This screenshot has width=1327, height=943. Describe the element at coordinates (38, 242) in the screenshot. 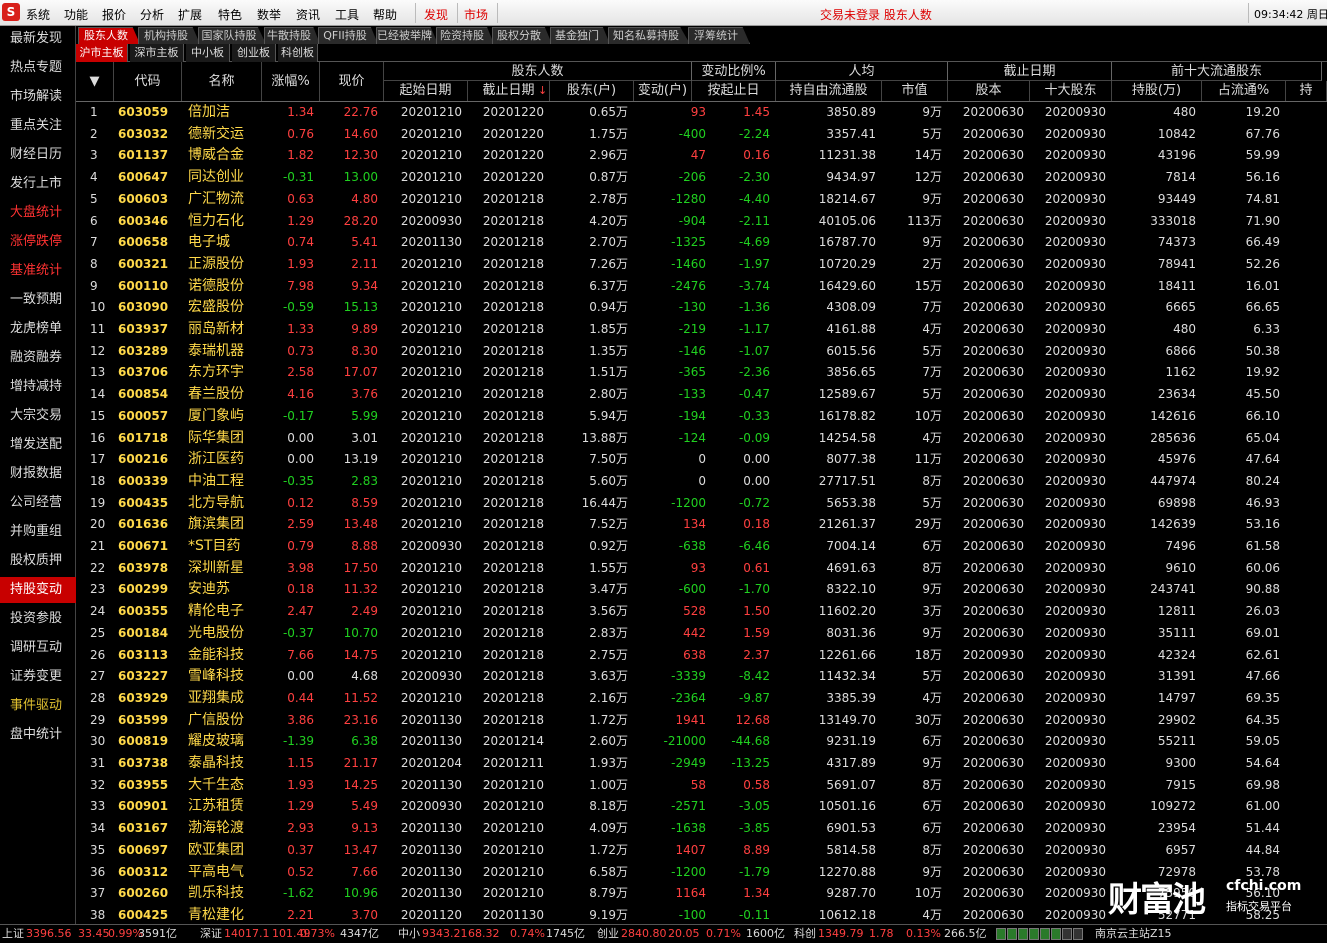

I see `sidebar-item: 涨停跌停` at that location.